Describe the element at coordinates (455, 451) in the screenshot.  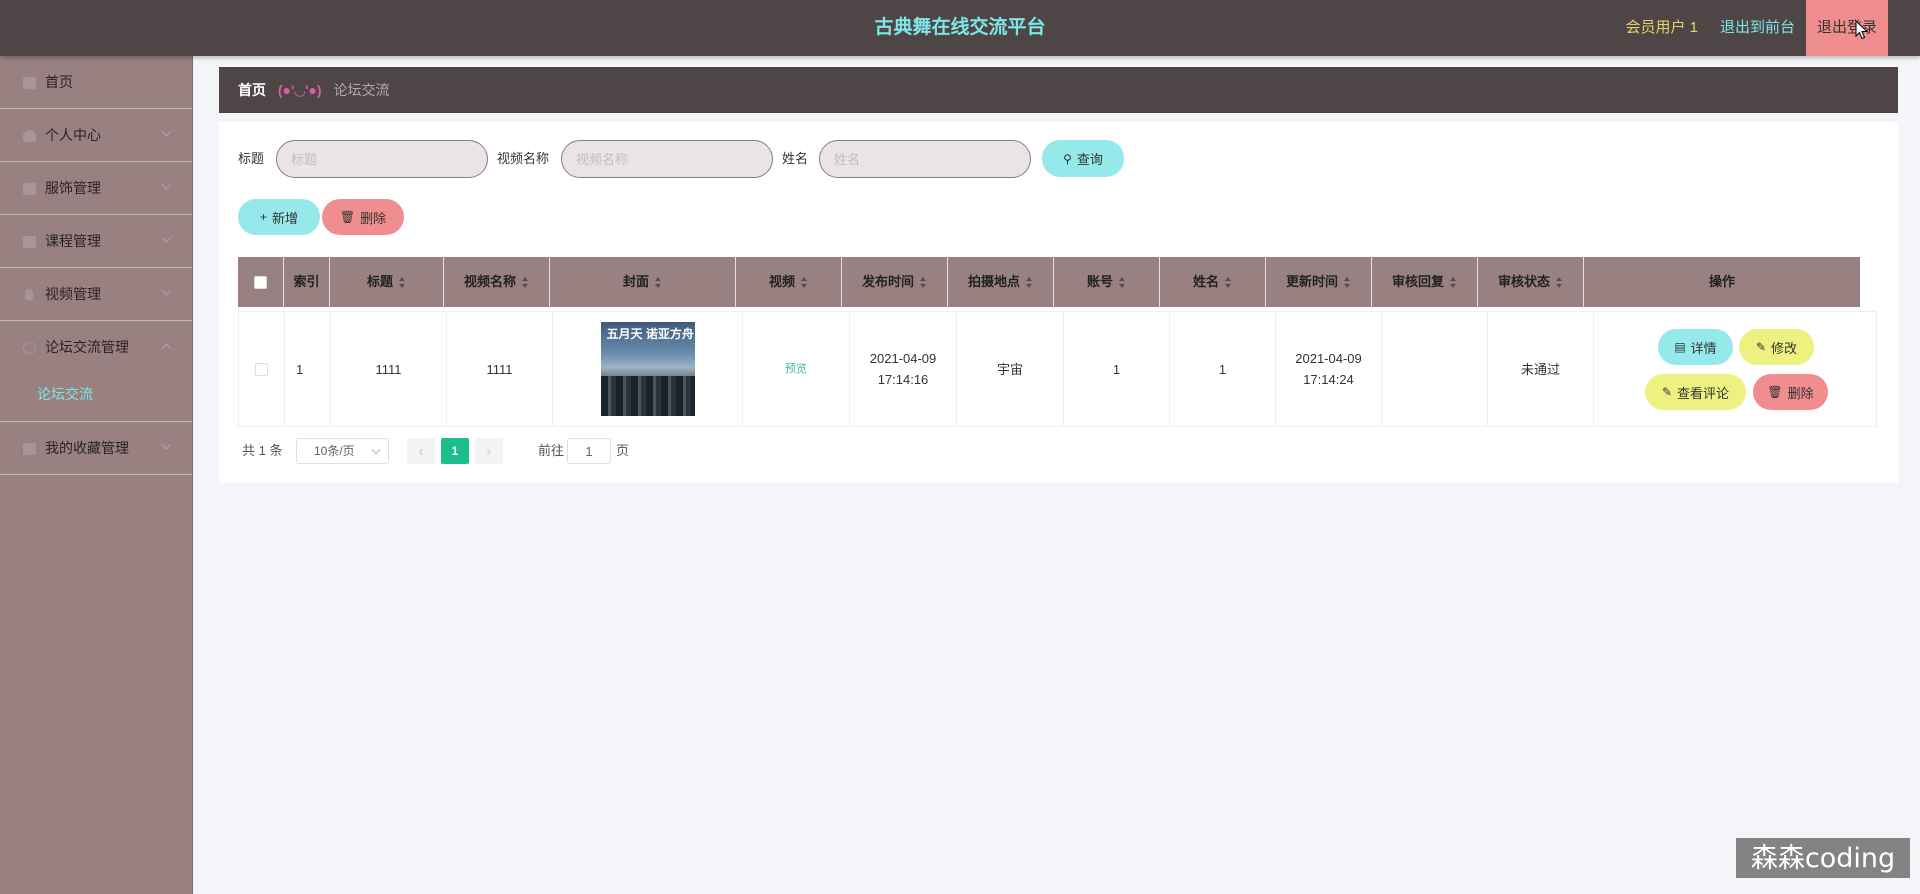
I see `page-number-button: 1` at that location.